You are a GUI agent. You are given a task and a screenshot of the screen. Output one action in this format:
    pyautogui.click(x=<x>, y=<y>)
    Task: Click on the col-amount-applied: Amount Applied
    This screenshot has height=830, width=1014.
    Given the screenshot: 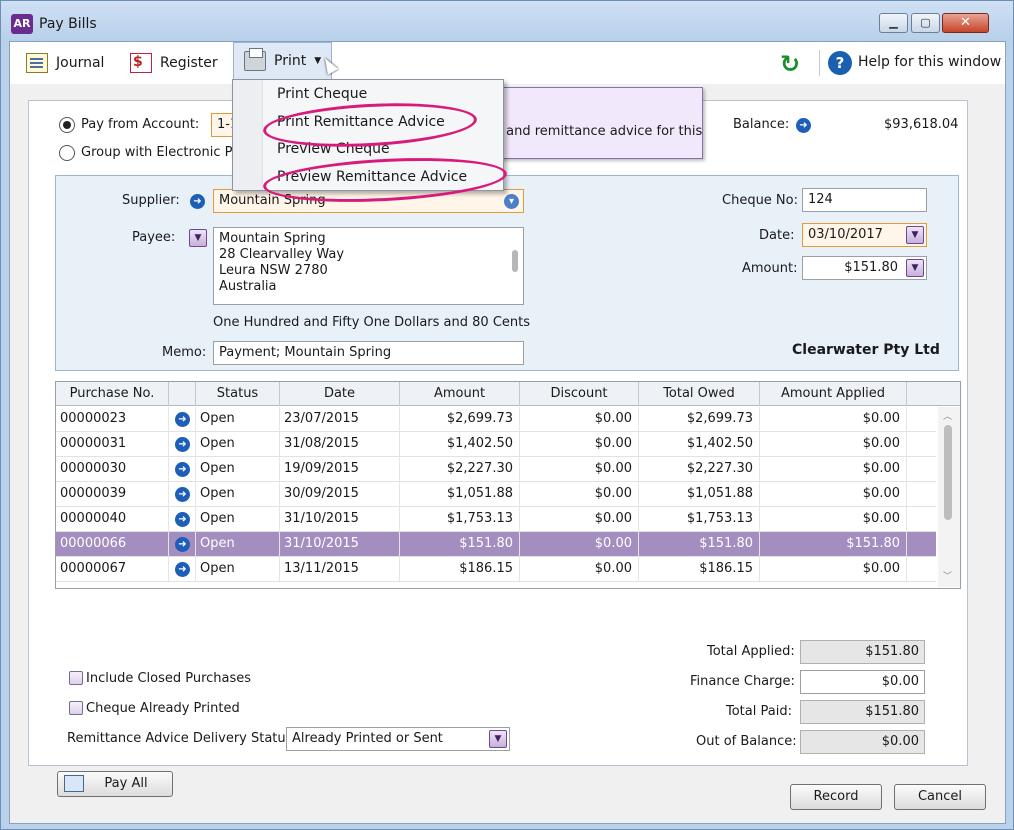 What is the action you would take?
    pyautogui.click(x=833, y=394)
    